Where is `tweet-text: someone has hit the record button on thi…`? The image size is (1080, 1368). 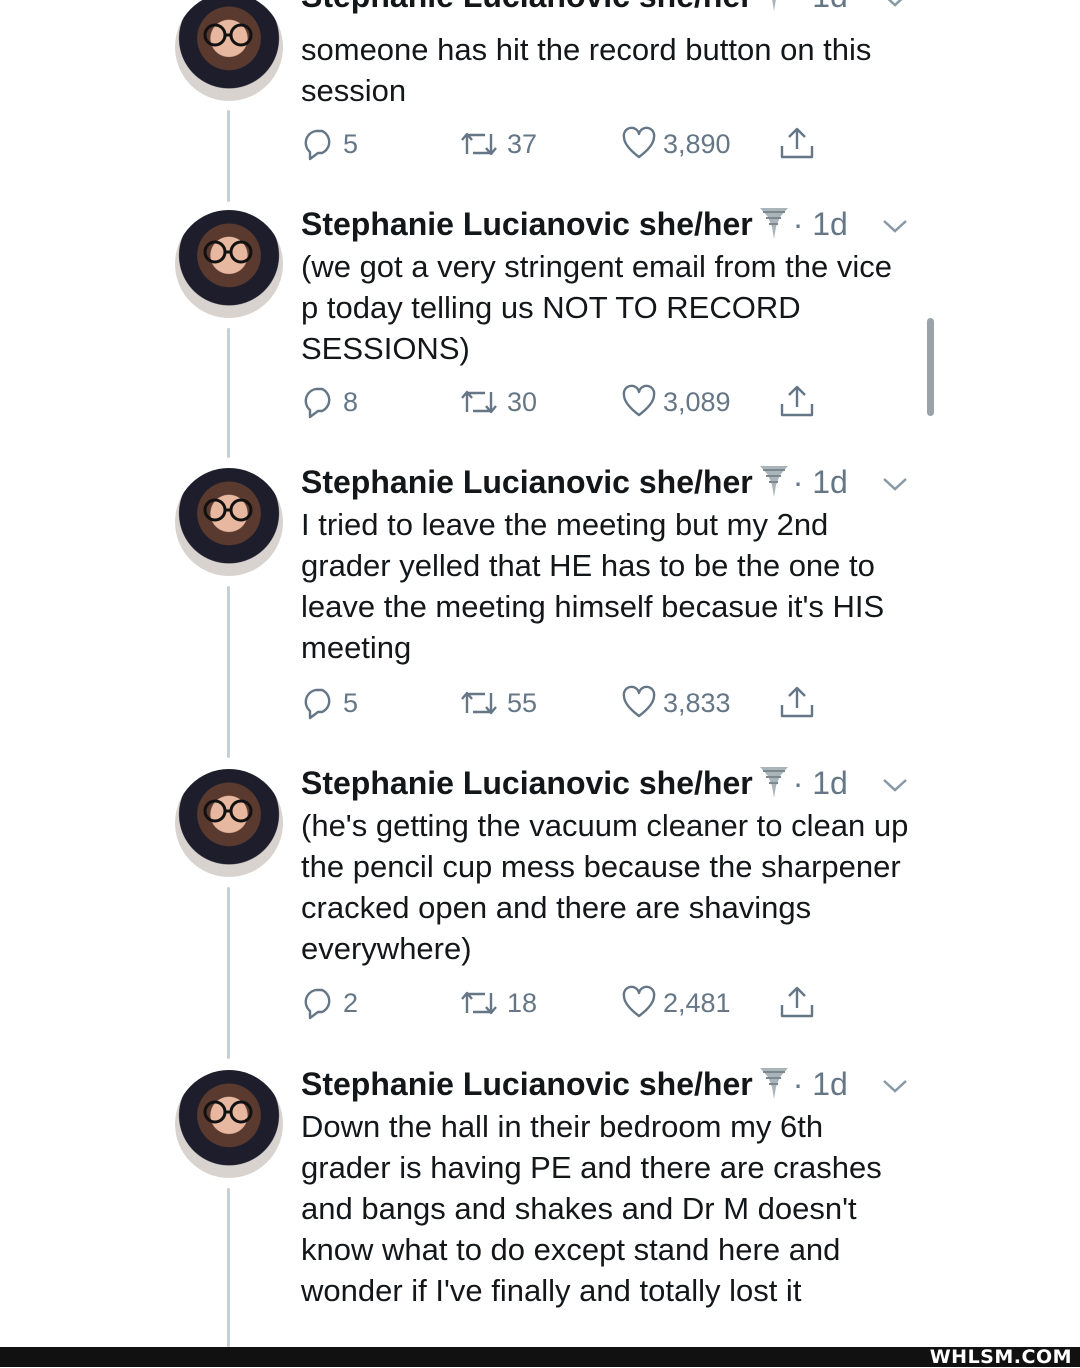
tweet-text: someone has hit the record button on thi… is located at coordinates (586, 70).